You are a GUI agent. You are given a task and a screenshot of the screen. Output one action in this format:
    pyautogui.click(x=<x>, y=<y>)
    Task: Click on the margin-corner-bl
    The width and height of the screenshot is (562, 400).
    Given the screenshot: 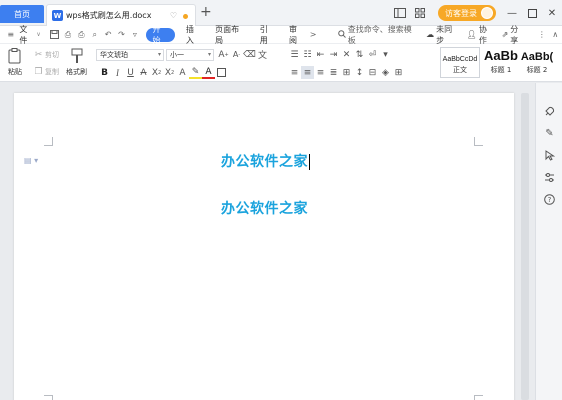 What is the action you would take?
    pyautogui.click(x=48, y=397)
    